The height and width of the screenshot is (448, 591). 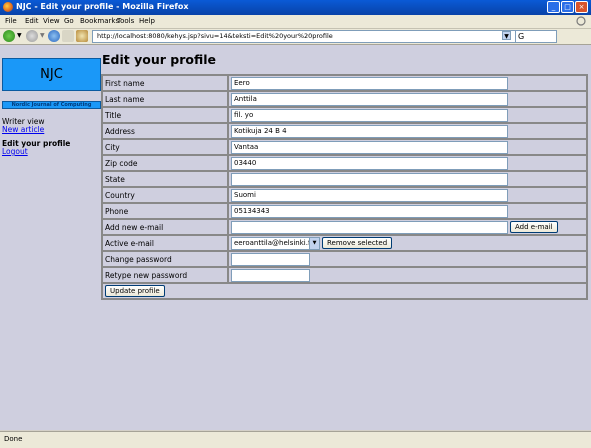 What do you see at coordinates (165, 243) in the screenshot?
I see `active-email-label: Active e-mail` at bounding box center [165, 243].